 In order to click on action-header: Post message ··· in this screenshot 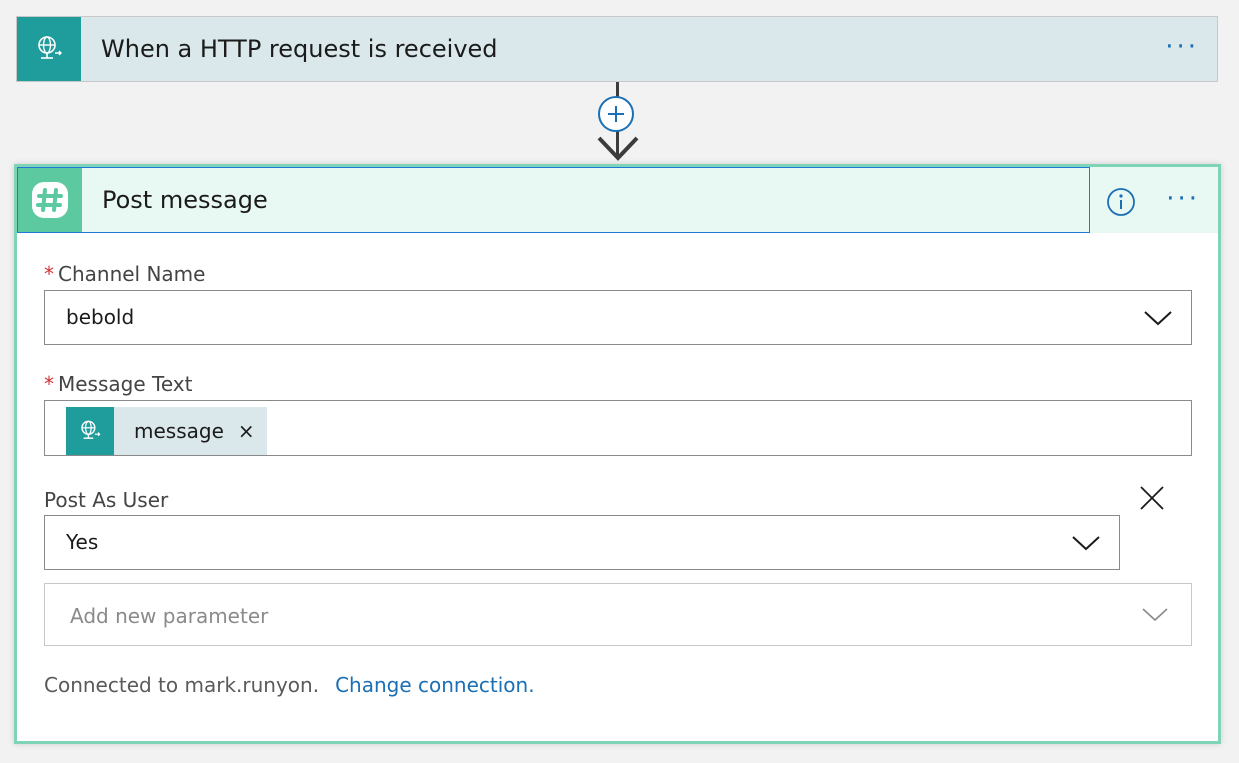, I will do `click(617, 200)`.